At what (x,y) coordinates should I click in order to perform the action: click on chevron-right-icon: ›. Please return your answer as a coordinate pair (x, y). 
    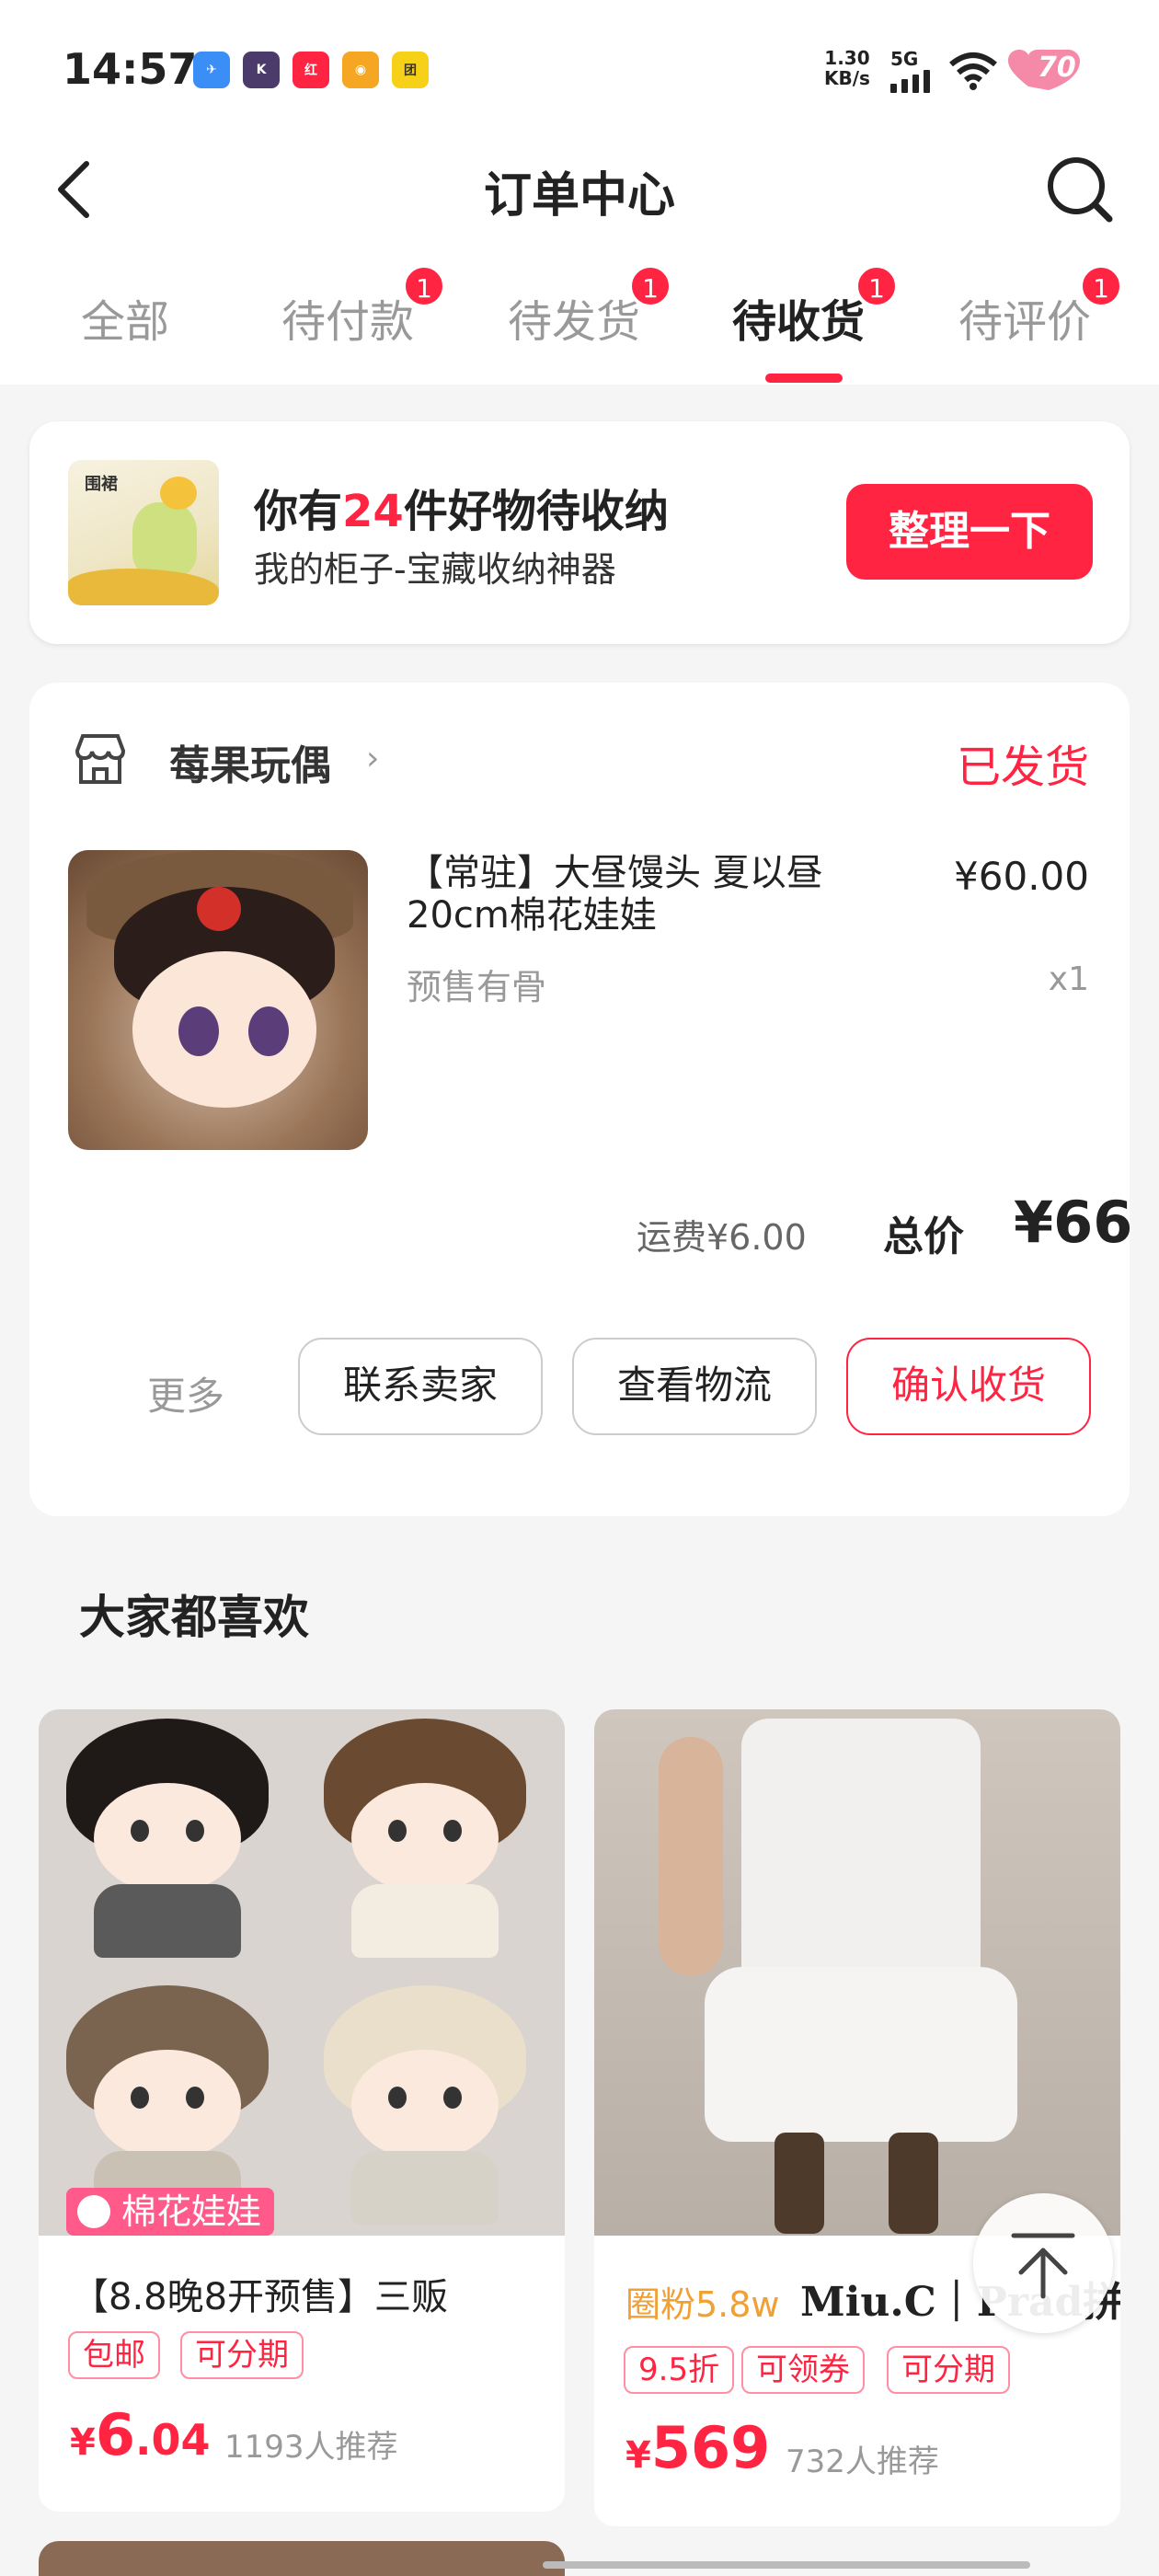
    Looking at the image, I should click on (372, 758).